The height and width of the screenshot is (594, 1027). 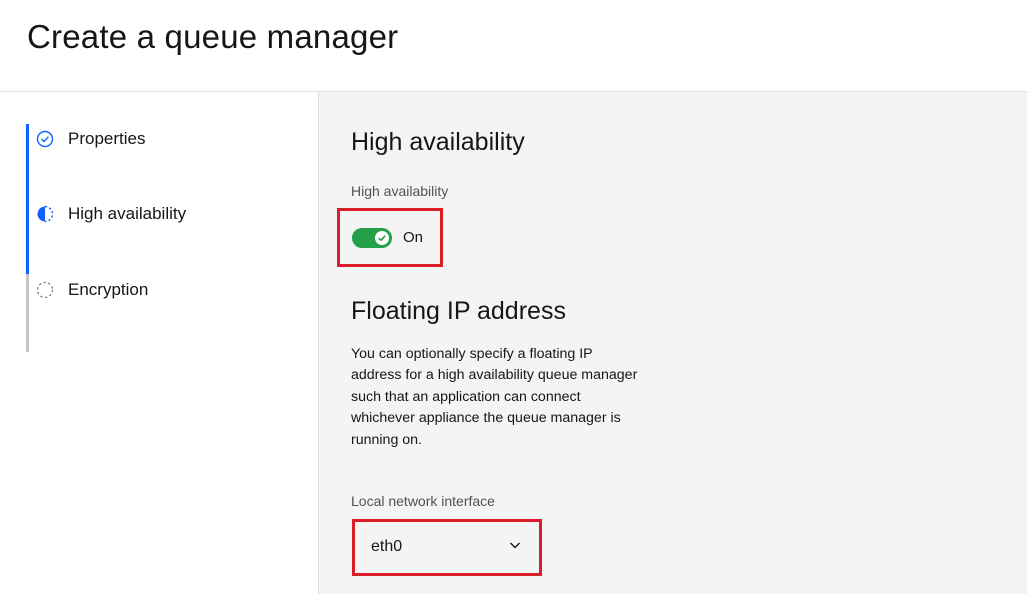 I want to click on step-encryption: Encryption, so click(x=92, y=290).